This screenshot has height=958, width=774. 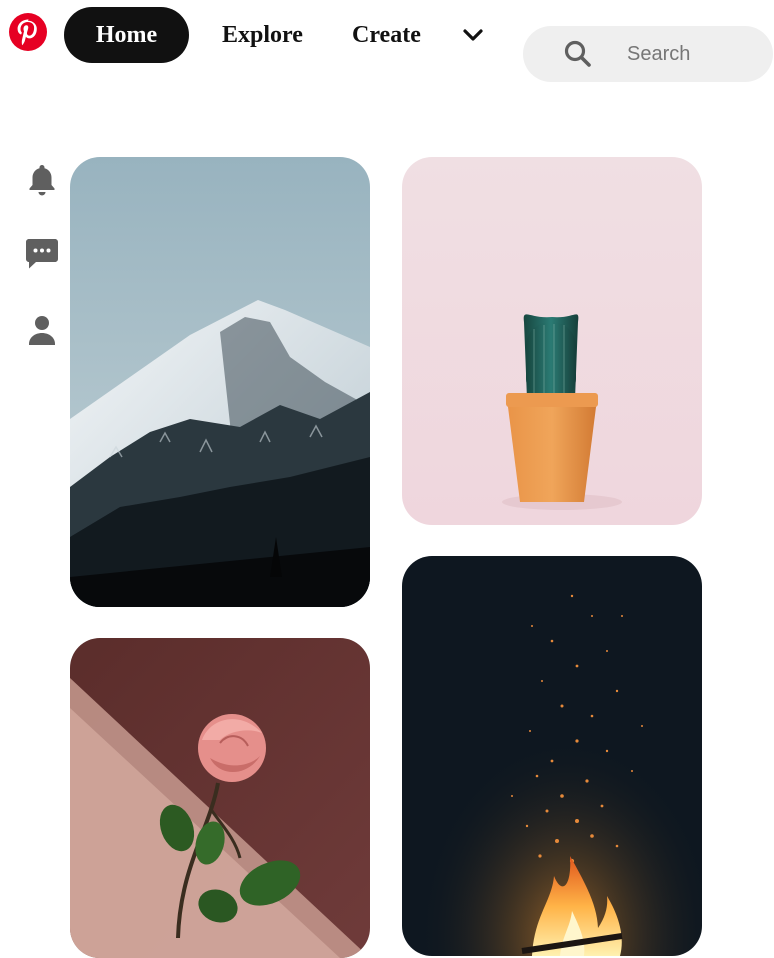 I want to click on search-input, so click(x=695, y=54).